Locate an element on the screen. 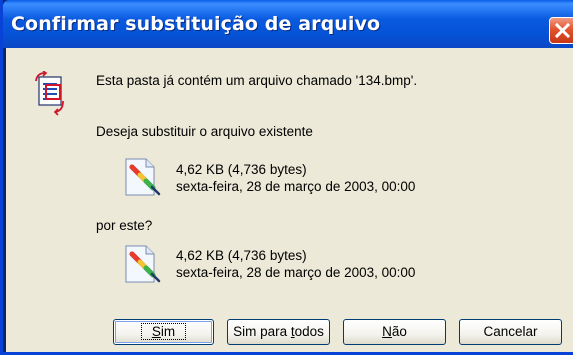 This screenshot has height=355, width=573. new-file-size: 4,62 KB (4,736 bytes) is located at coordinates (241, 255).